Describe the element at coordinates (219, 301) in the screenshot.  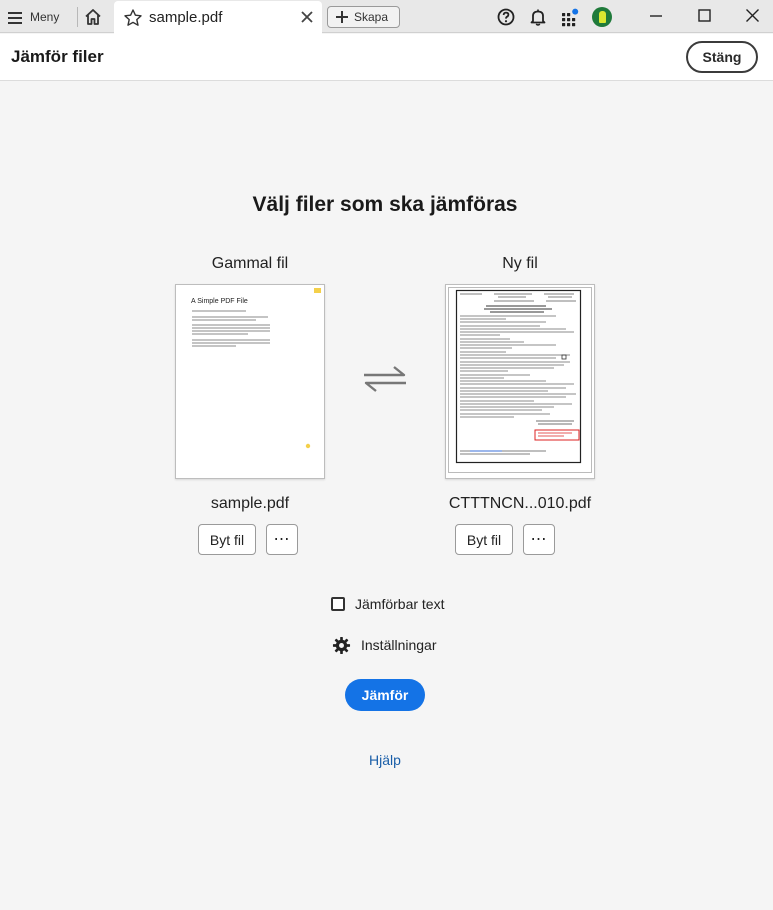
I see `thumb-title: A Simple PDF File` at that location.